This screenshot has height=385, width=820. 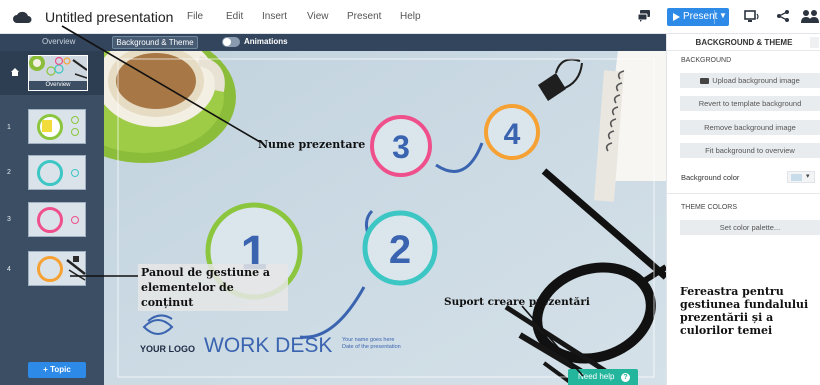 I want to click on menu-file: File, so click(x=195, y=16).